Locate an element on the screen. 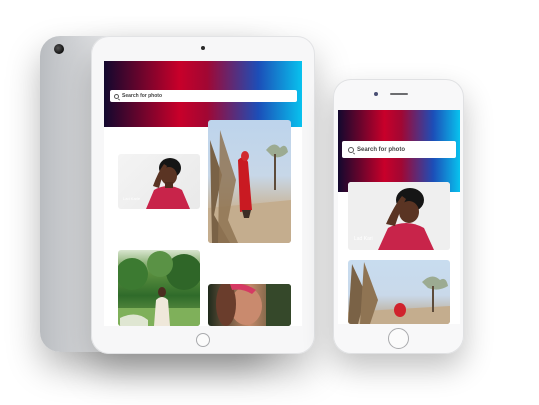 Image resolution: width=539 pixels, height=405 pixels. speaker-grille is located at coordinates (399, 94).